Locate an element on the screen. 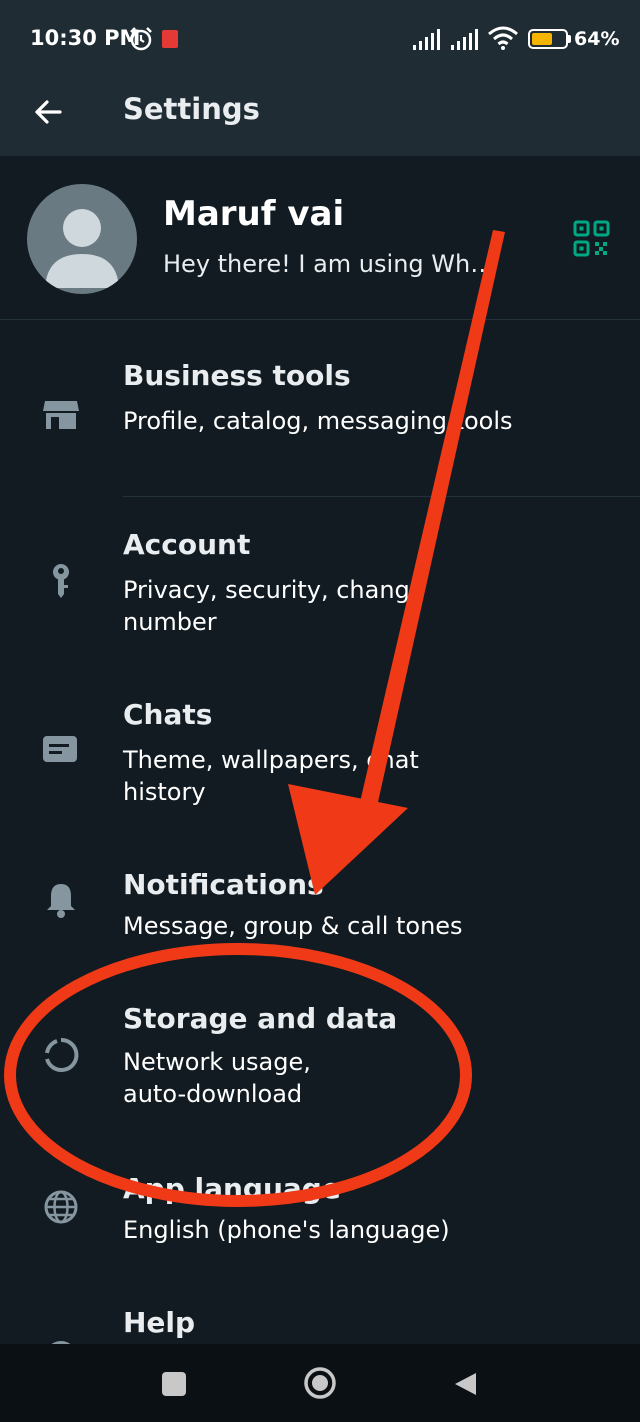  profile-name: Maruf vai is located at coordinates (254, 214).